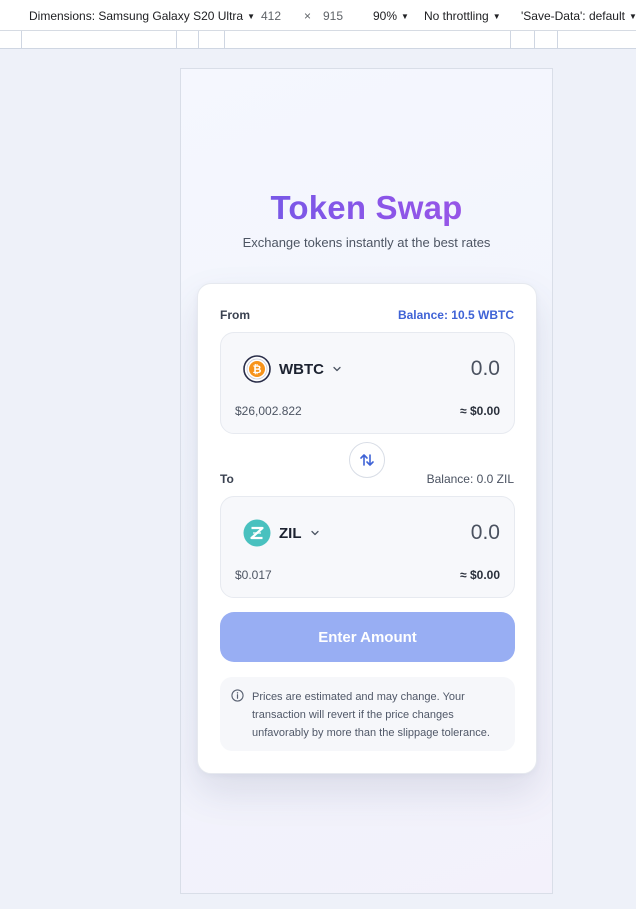  What do you see at coordinates (235, 315) in the screenshot?
I see `from-label: From` at bounding box center [235, 315].